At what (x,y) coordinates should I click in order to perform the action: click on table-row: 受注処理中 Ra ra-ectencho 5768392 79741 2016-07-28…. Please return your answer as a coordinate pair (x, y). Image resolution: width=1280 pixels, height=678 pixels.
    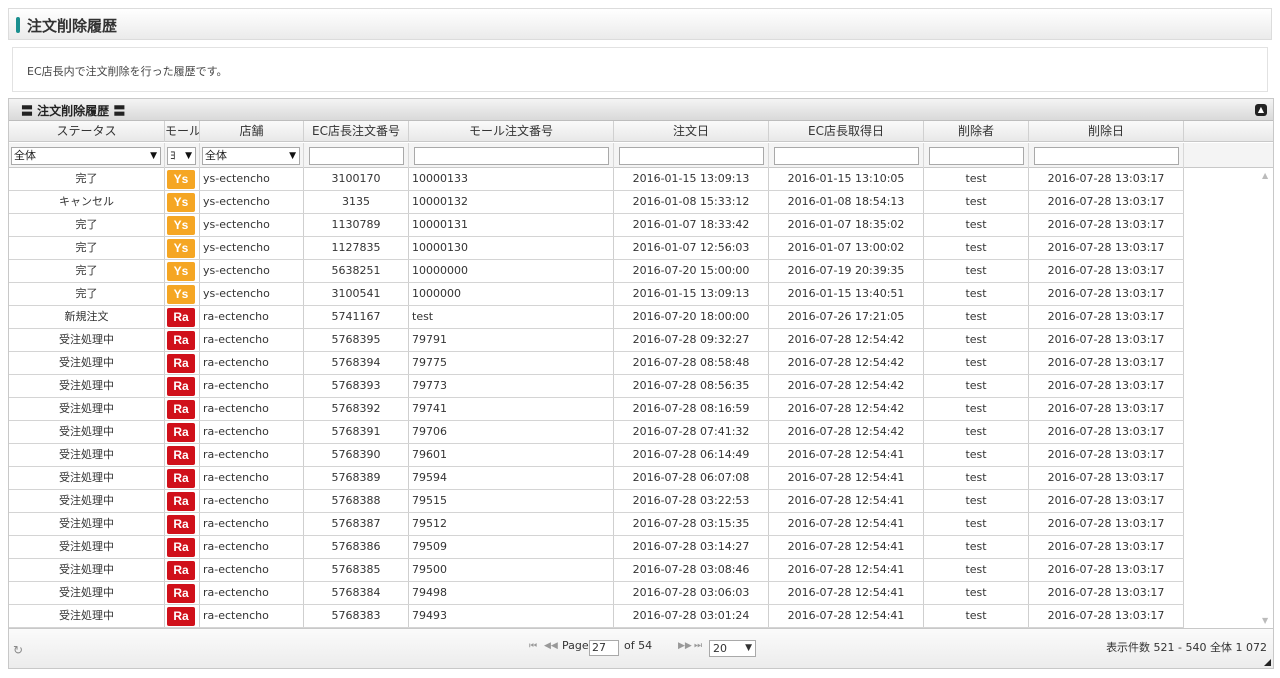
    Looking at the image, I should click on (596, 409).